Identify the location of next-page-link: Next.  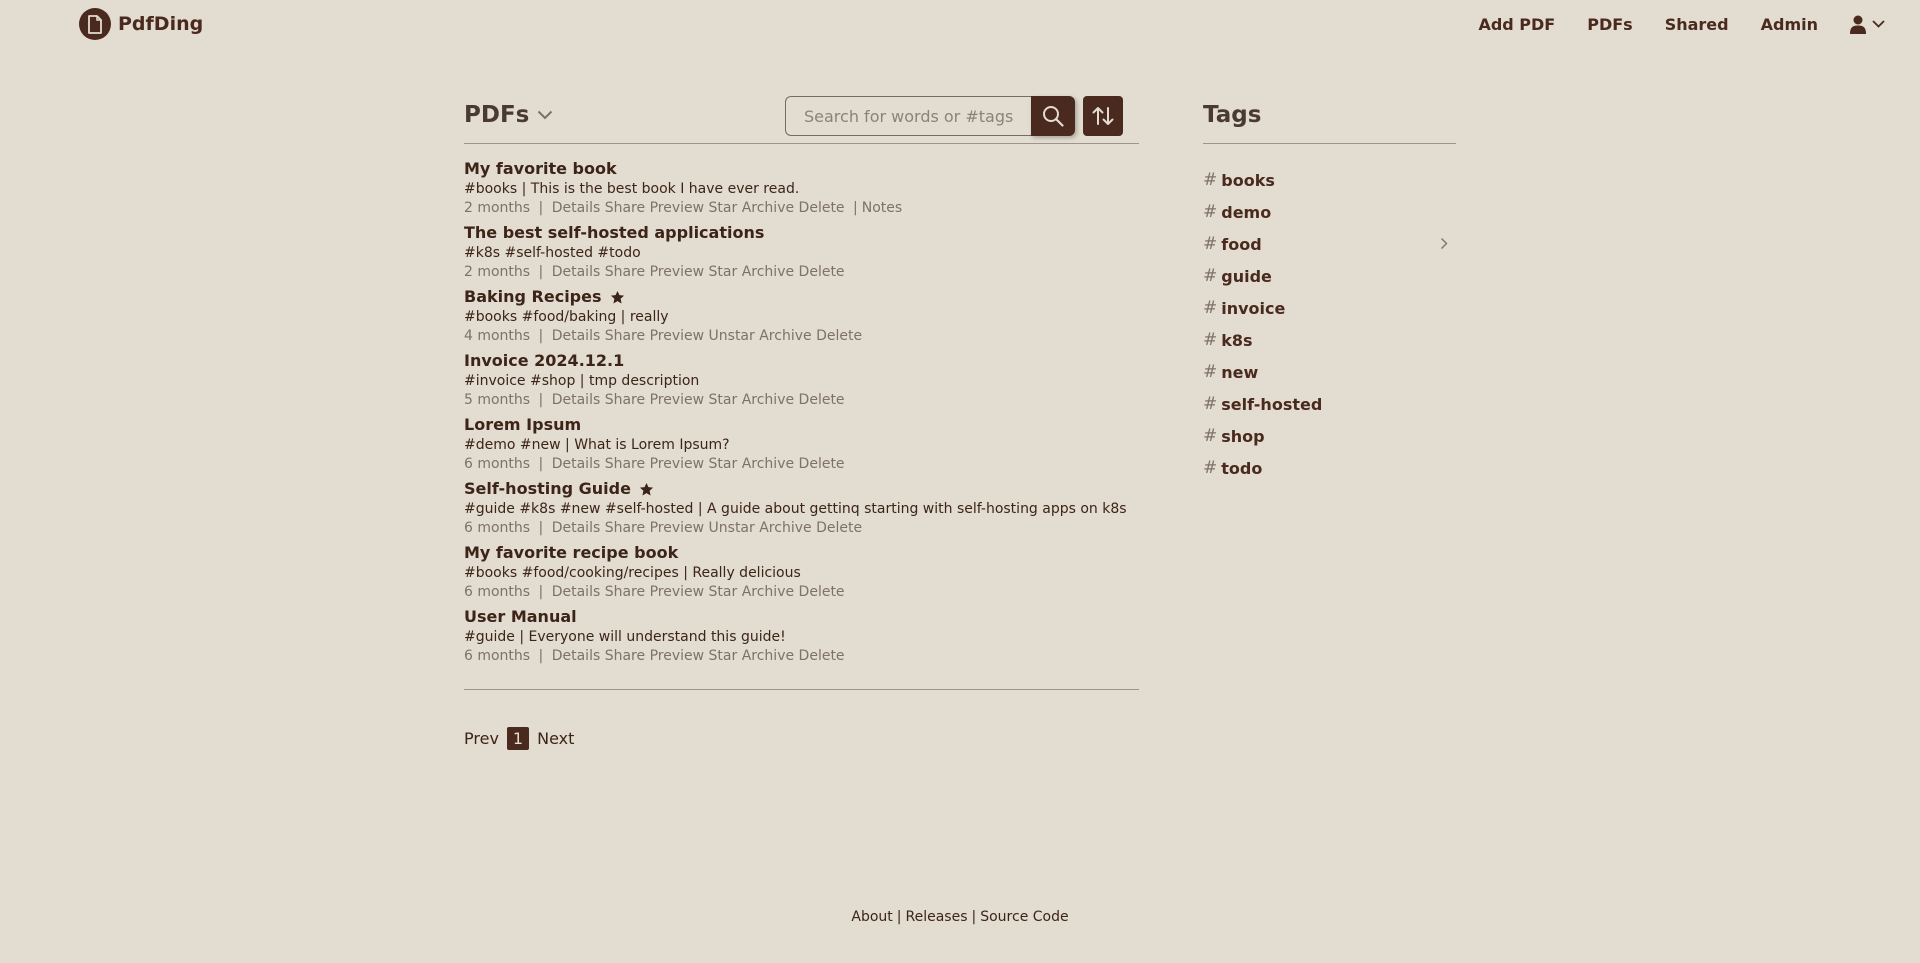
(555, 738).